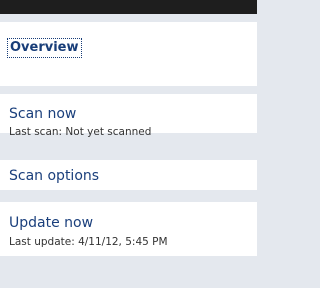 The width and height of the screenshot is (320, 288). Describe the element at coordinates (88, 242) in the screenshot. I see `last-update-status: Last update: 4/11/12, 5:45 PM` at that location.